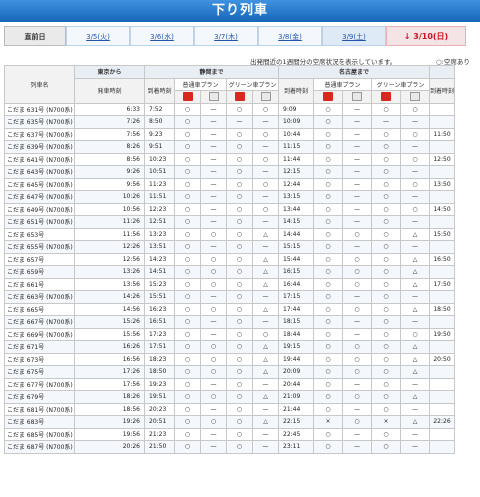  What do you see at coordinates (226, 36) in the screenshot?
I see `tab-date: 3/7(木)` at bounding box center [226, 36].